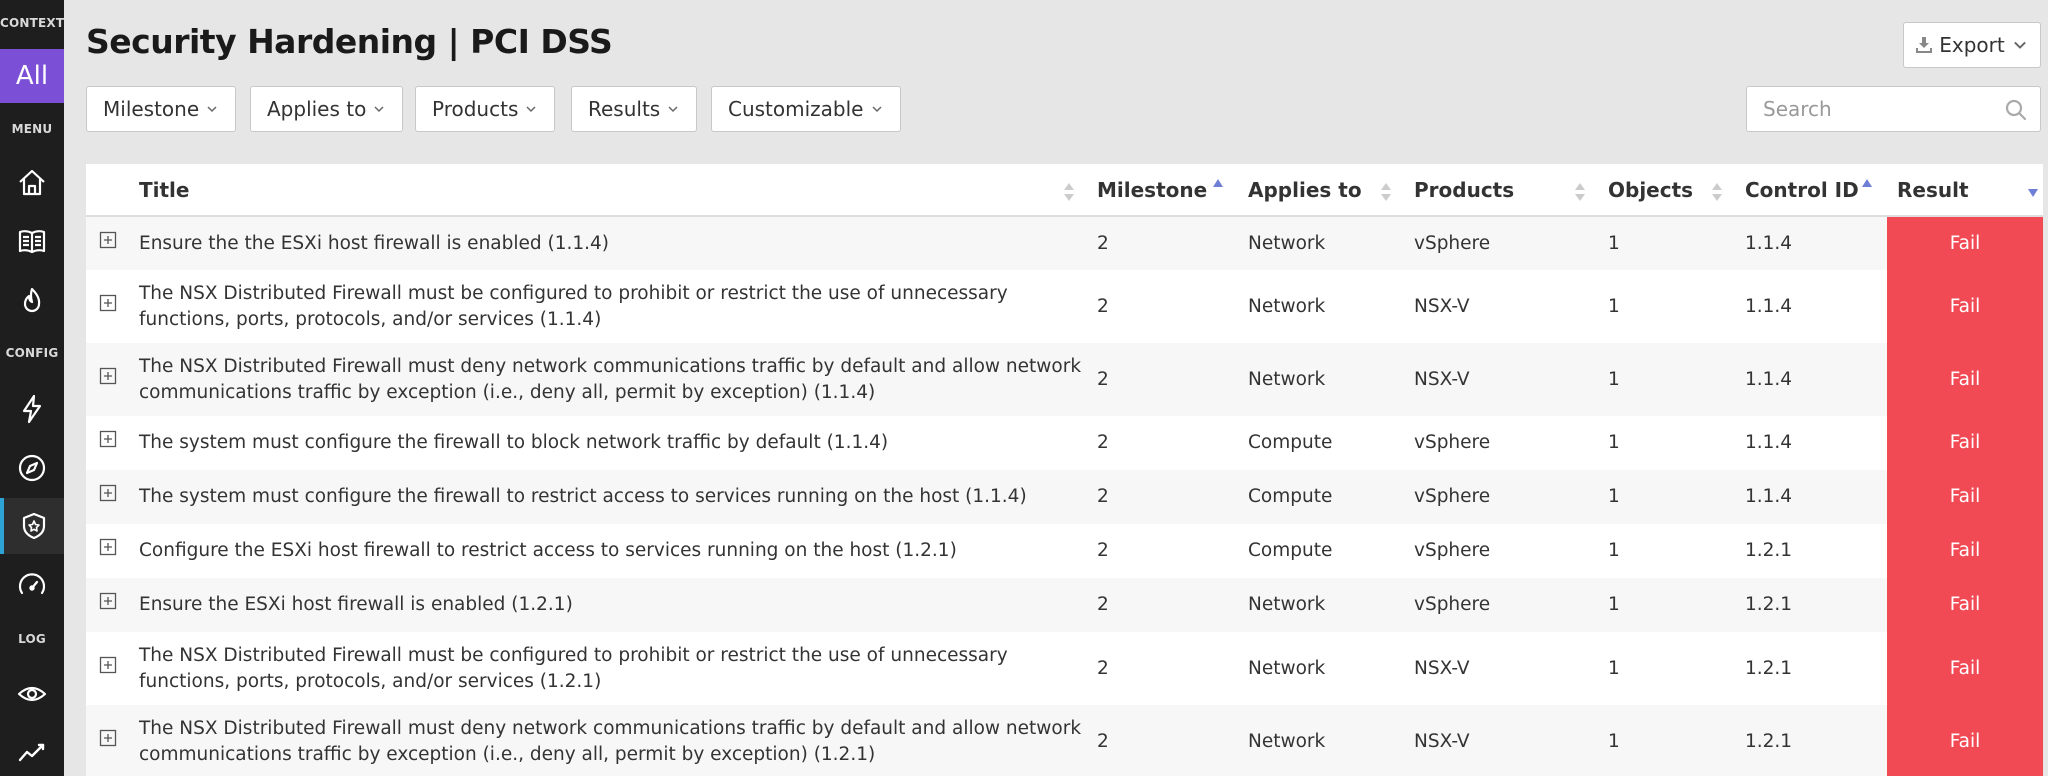 The image size is (2048, 776). I want to click on column-milestone: Milestone, so click(1162, 190).